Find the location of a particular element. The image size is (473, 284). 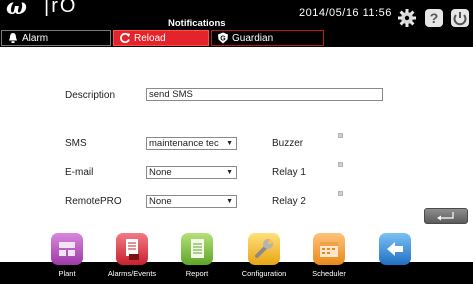

shield-icon: G is located at coordinates (223, 38).